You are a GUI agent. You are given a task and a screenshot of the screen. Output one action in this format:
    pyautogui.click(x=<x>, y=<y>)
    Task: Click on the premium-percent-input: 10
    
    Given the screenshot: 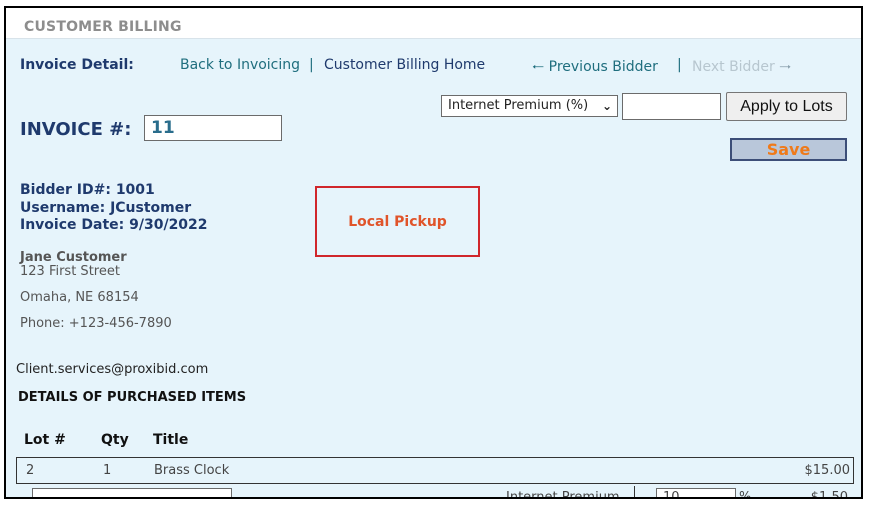 What is the action you would take?
    pyautogui.click(x=696, y=492)
    